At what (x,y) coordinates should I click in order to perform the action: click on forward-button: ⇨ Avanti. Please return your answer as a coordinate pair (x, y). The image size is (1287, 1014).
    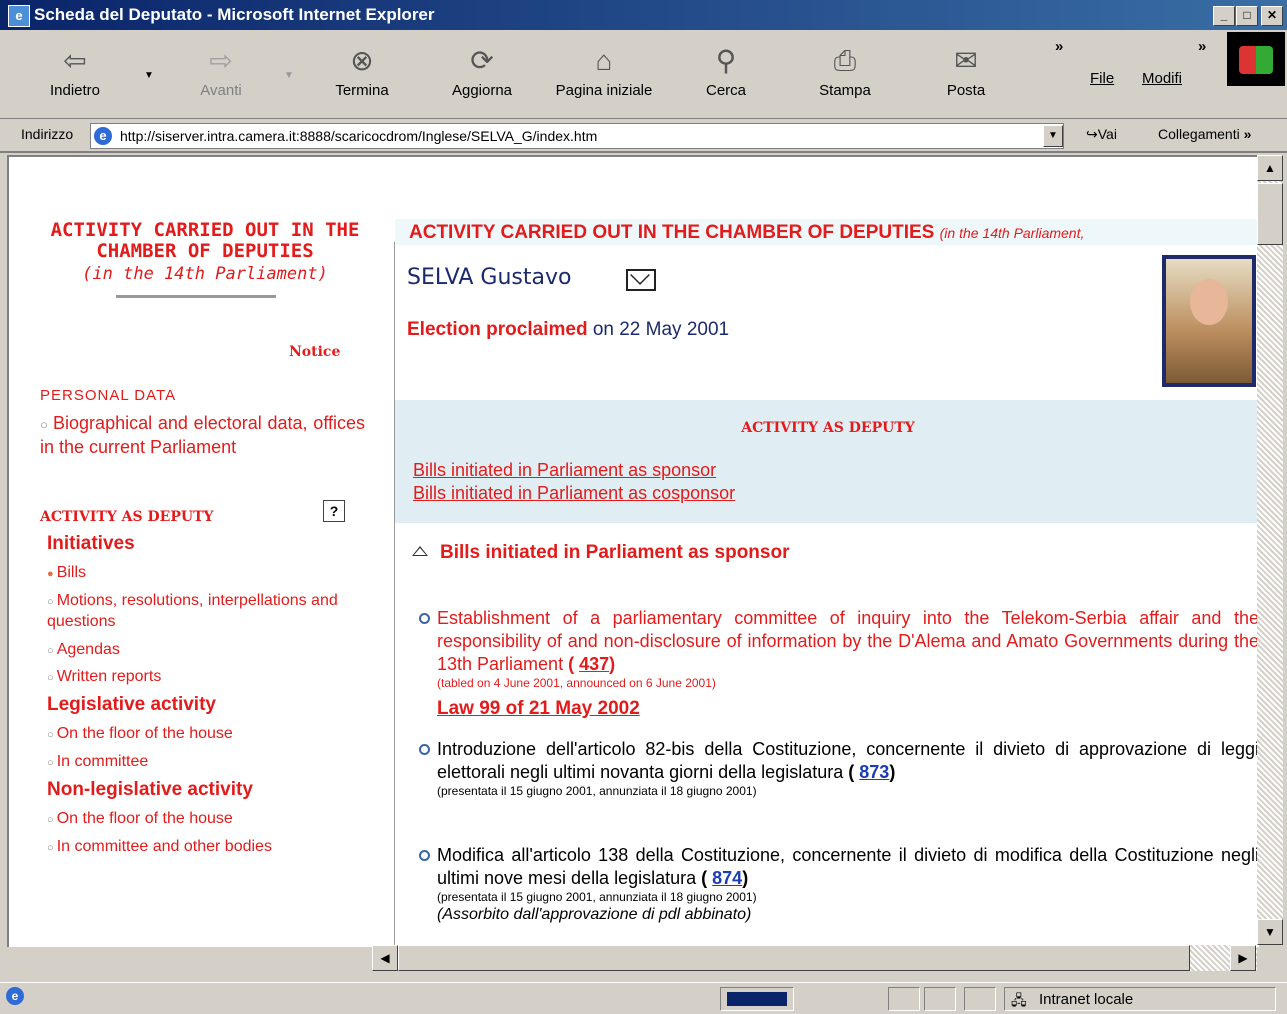
    Looking at the image, I should click on (221, 70).